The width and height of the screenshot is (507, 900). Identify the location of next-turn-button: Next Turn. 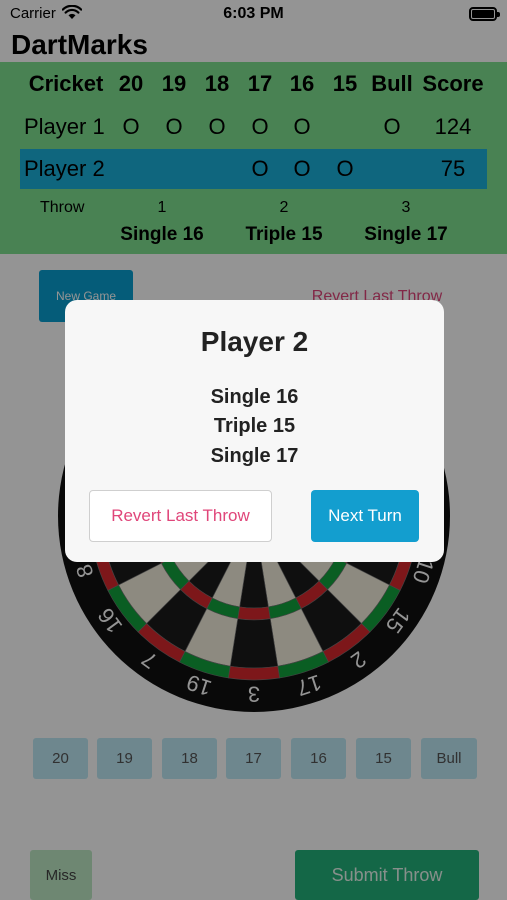
(365, 516).